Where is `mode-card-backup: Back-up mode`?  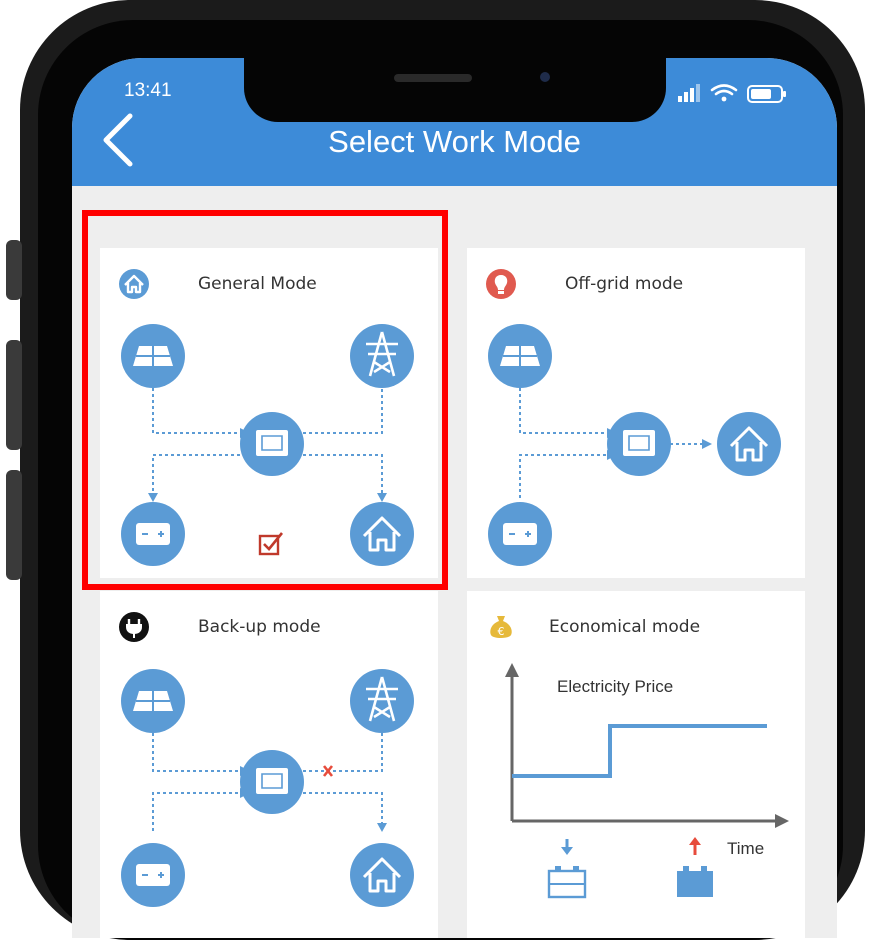
mode-card-backup: Back-up mode is located at coordinates (269, 764).